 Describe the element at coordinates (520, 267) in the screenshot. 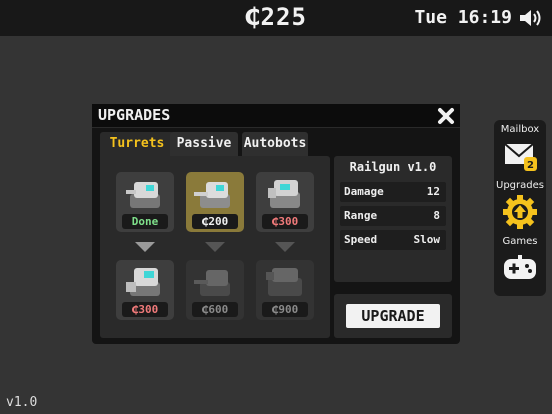

I see `gamepad-icon` at that location.